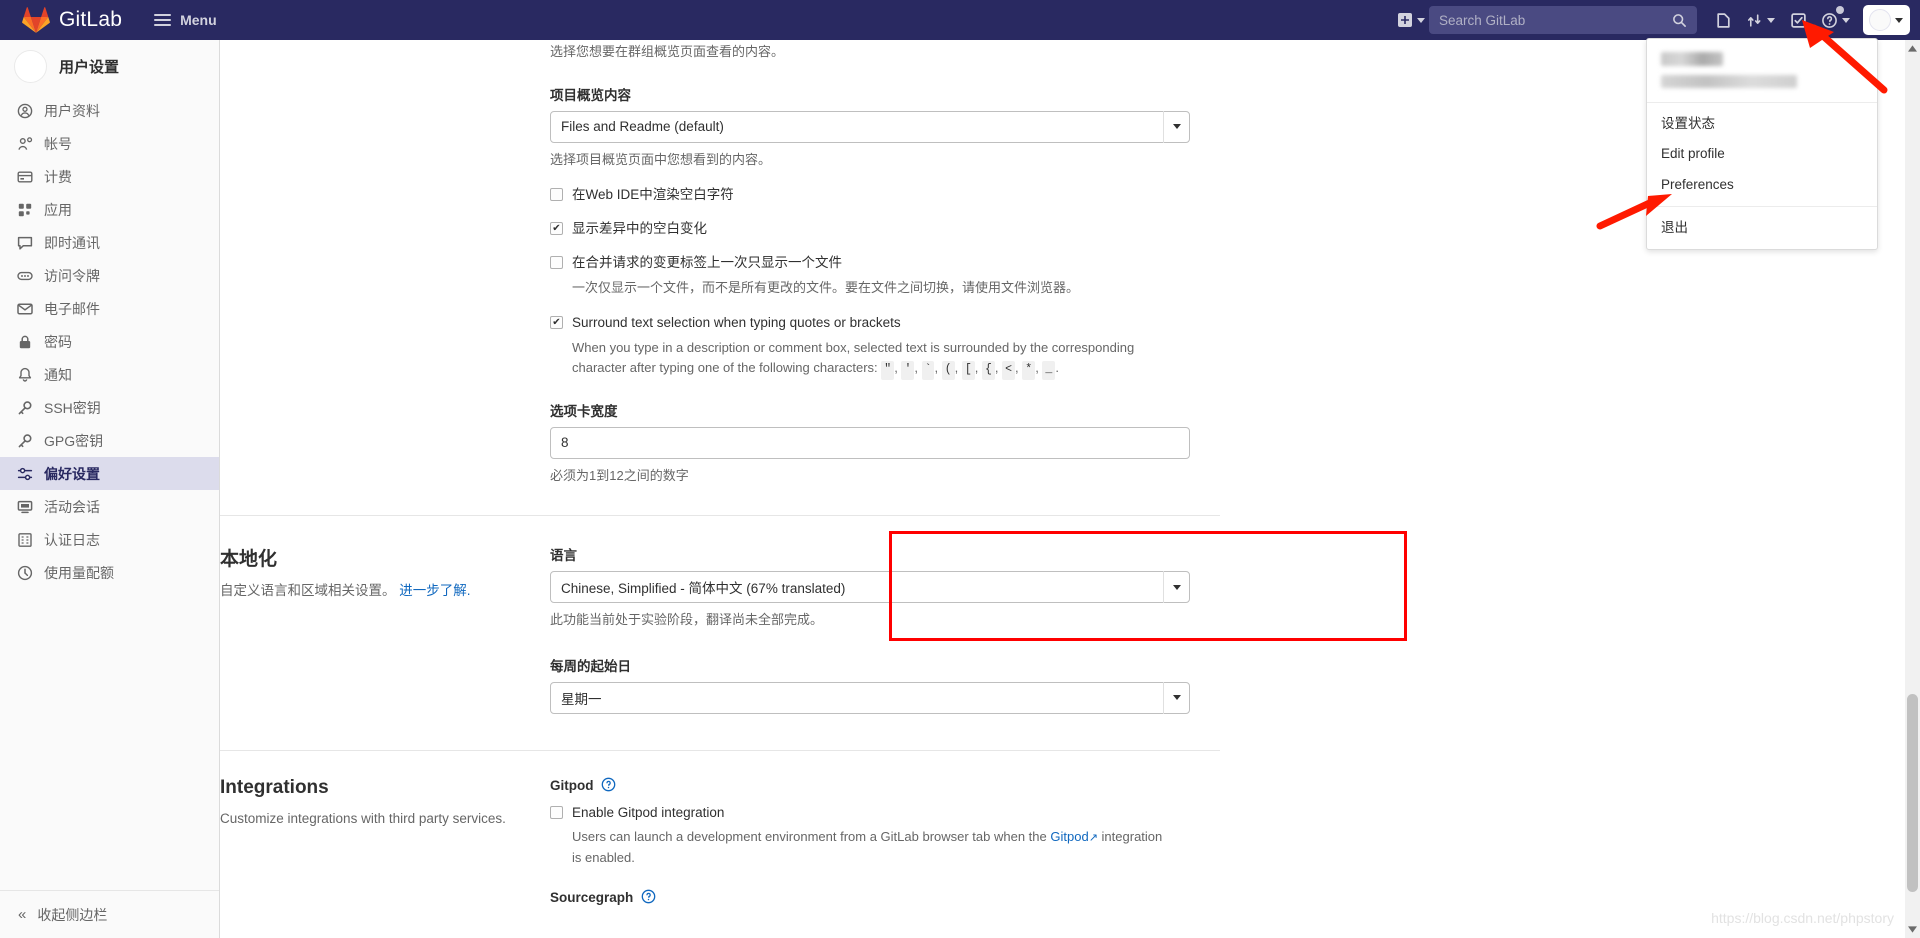 The image size is (1920, 938). I want to click on sidebar-item-preferences: 偏好设置, so click(109, 473).